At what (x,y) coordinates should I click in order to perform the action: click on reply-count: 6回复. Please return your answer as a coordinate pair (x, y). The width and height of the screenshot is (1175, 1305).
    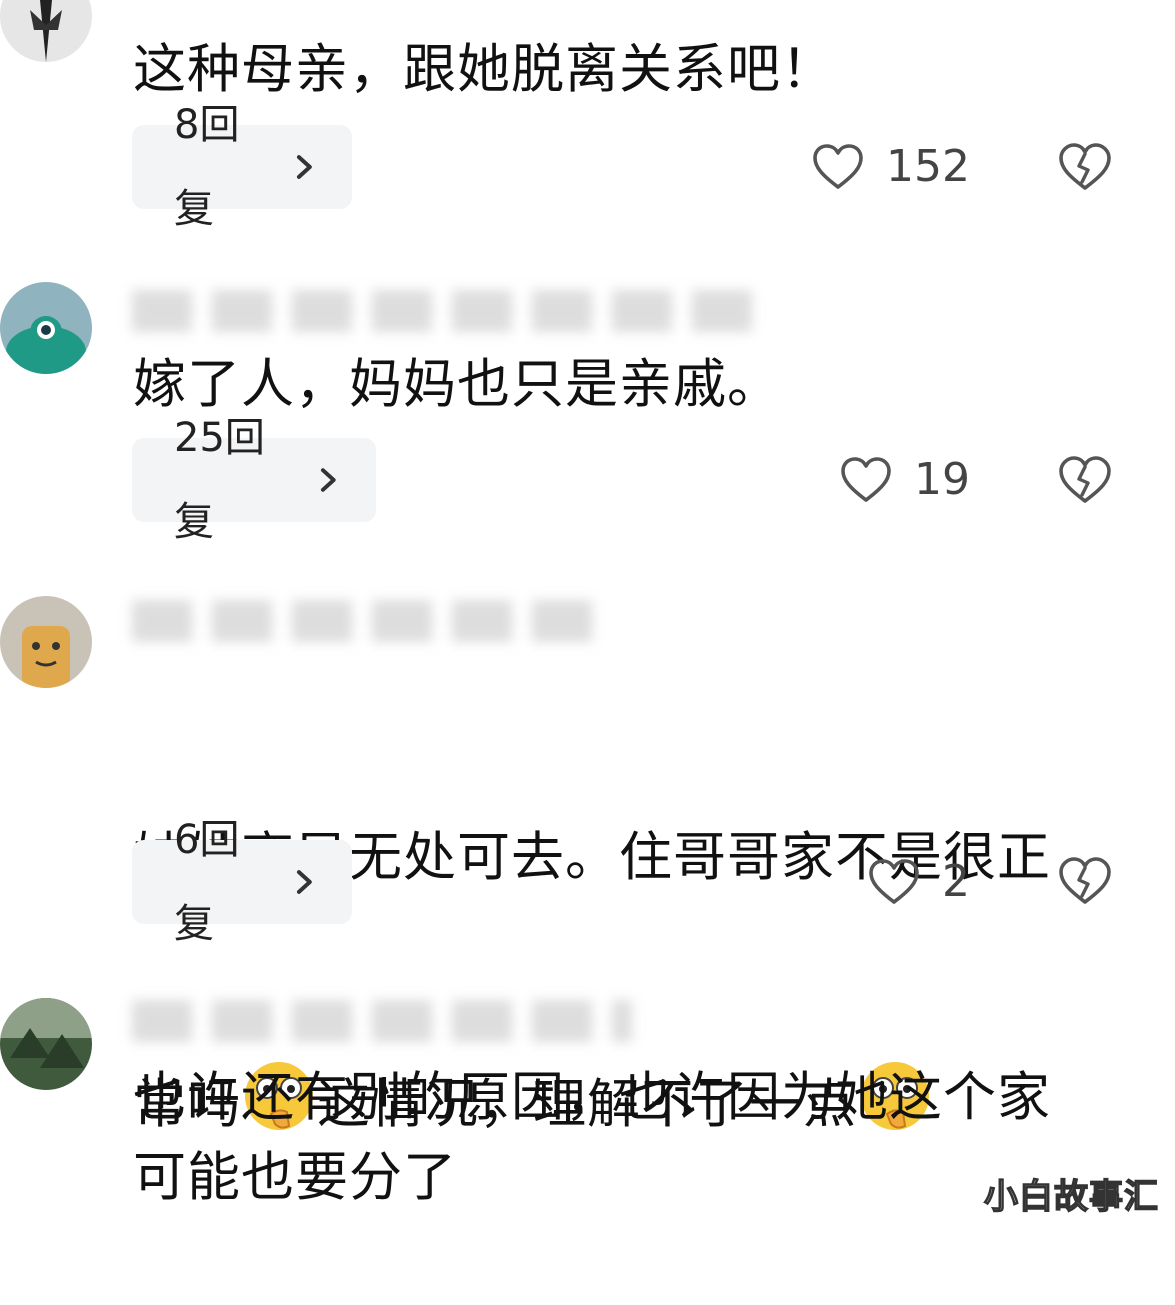
    Looking at the image, I should click on (207, 882).